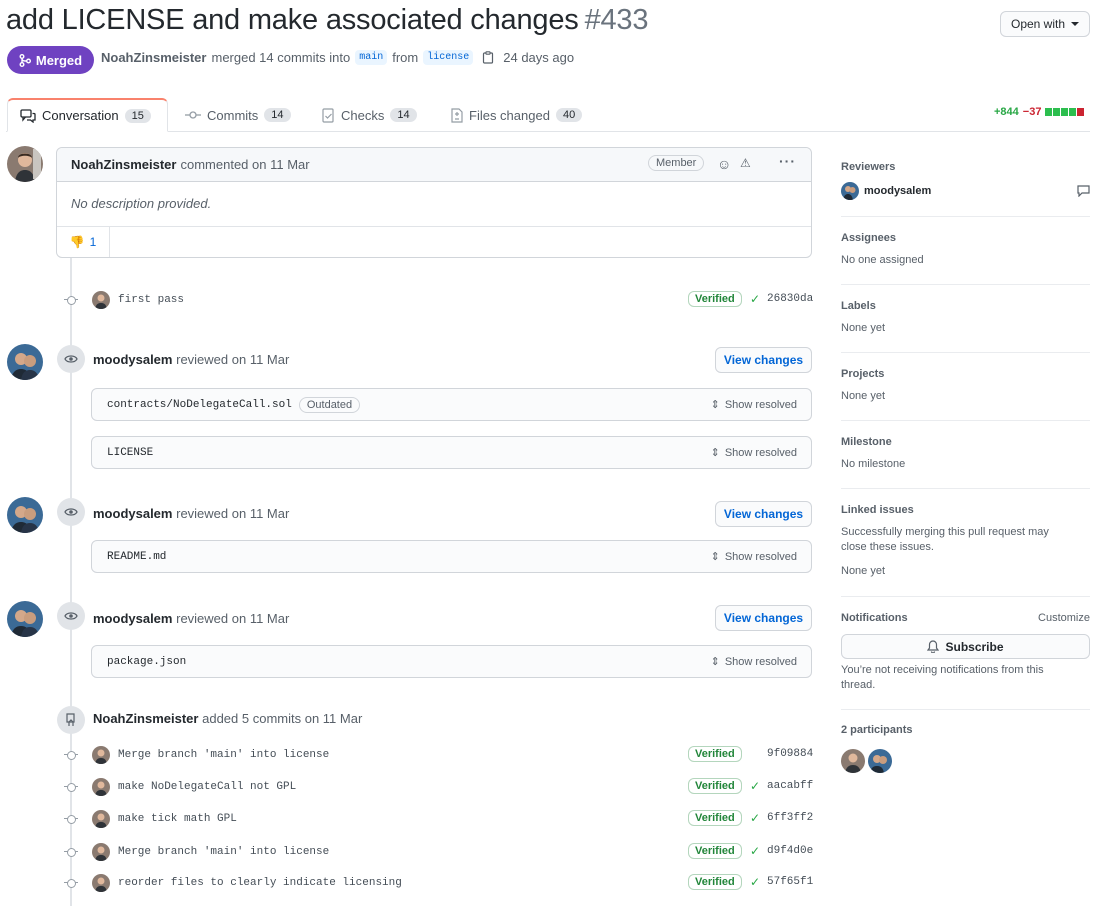 Image resolution: width=1100 pixels, height=906 pixels. I want to click on commit-sha: 6ff3ff2, so click(790, 818).